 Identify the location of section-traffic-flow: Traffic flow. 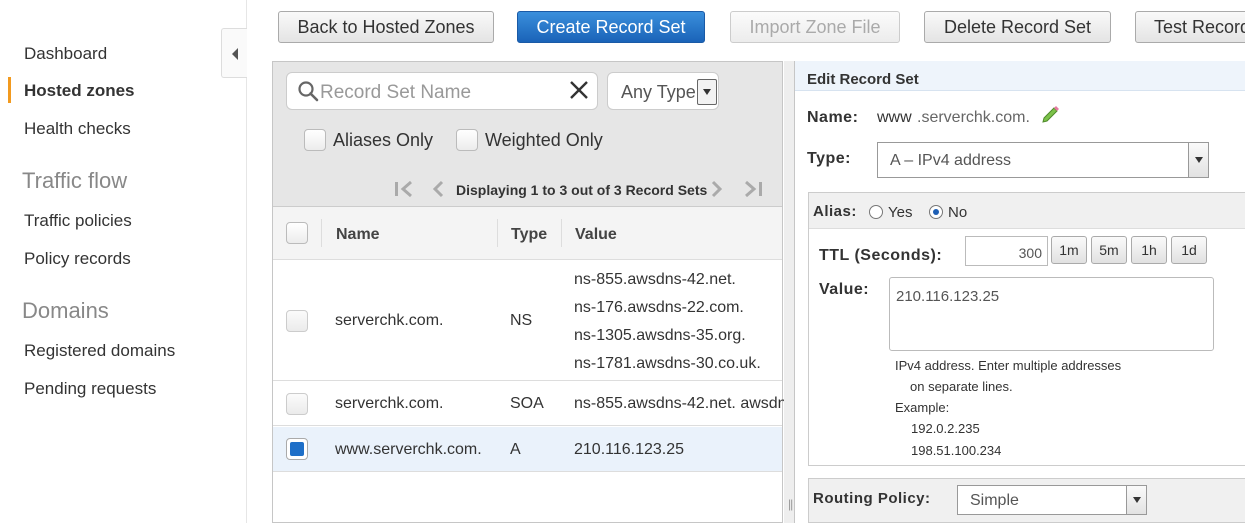
(75, 180).